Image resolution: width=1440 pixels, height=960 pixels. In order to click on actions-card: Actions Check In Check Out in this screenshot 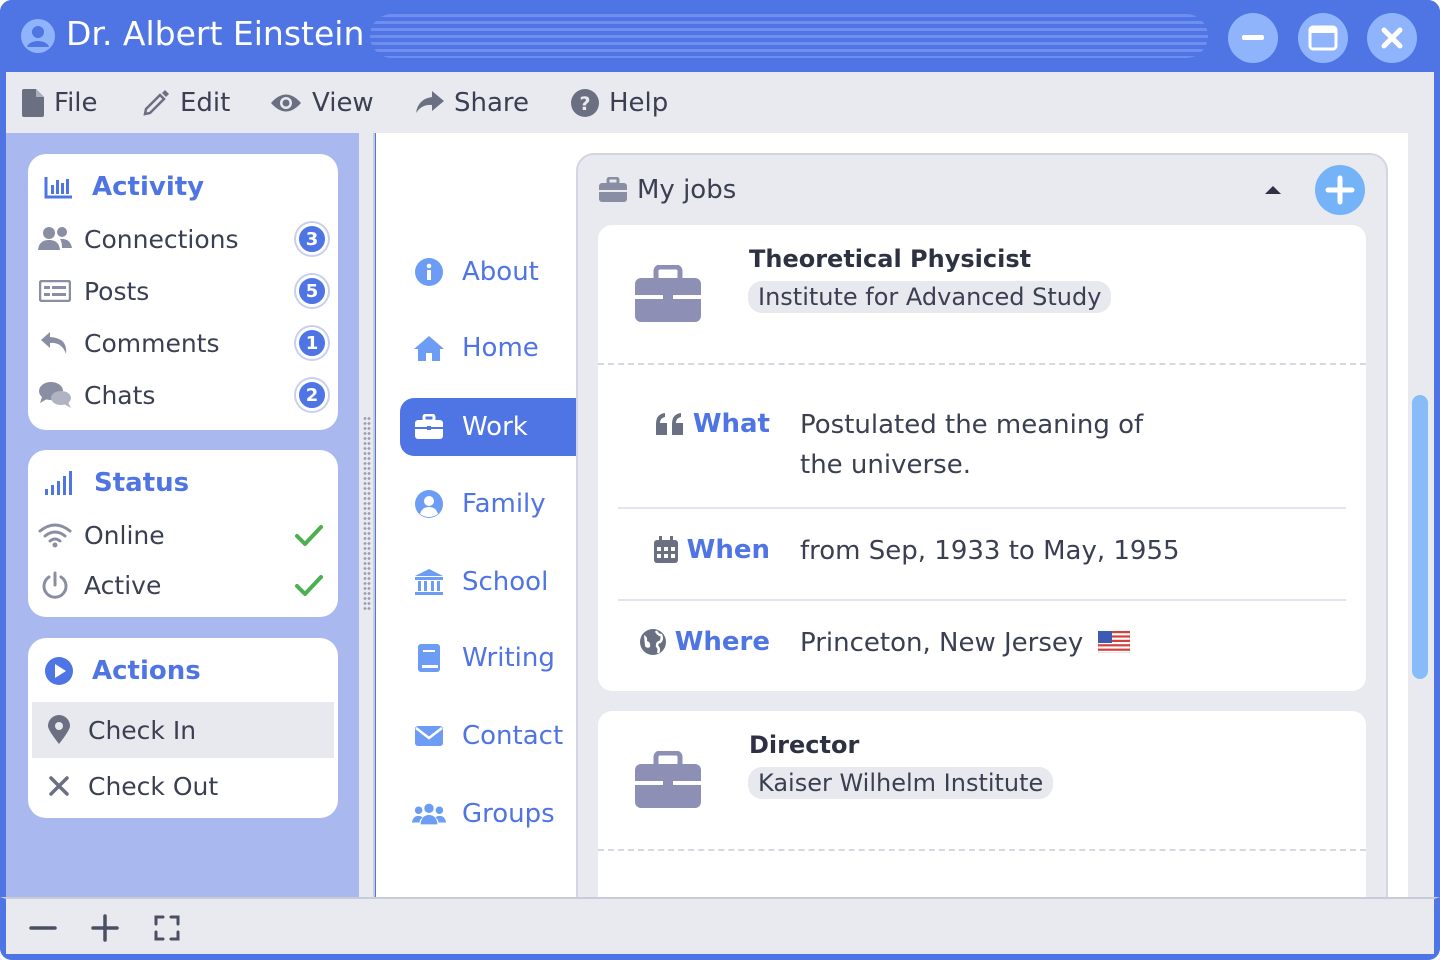, I will do `click(183, 728)`.